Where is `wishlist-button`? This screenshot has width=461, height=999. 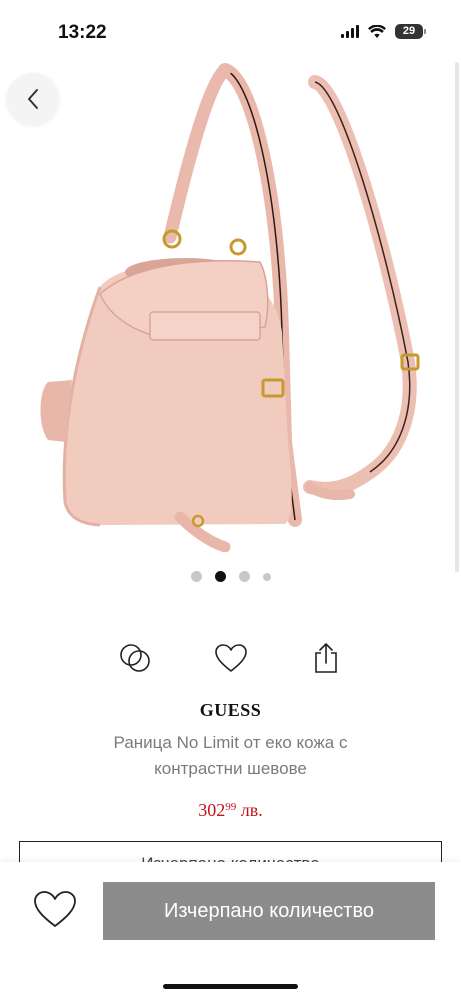
wishlist-button is located at coordinates (55, 909).